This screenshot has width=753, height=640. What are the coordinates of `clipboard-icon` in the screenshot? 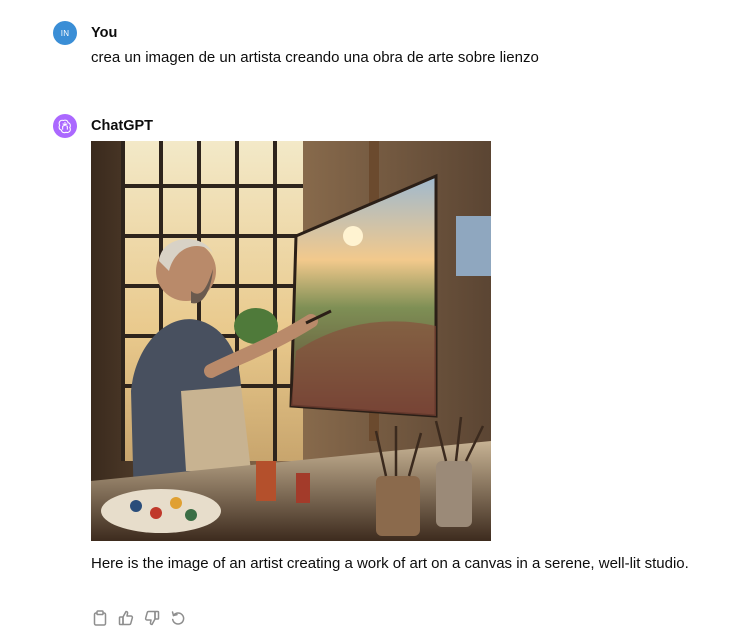 It's located at (100, 618).